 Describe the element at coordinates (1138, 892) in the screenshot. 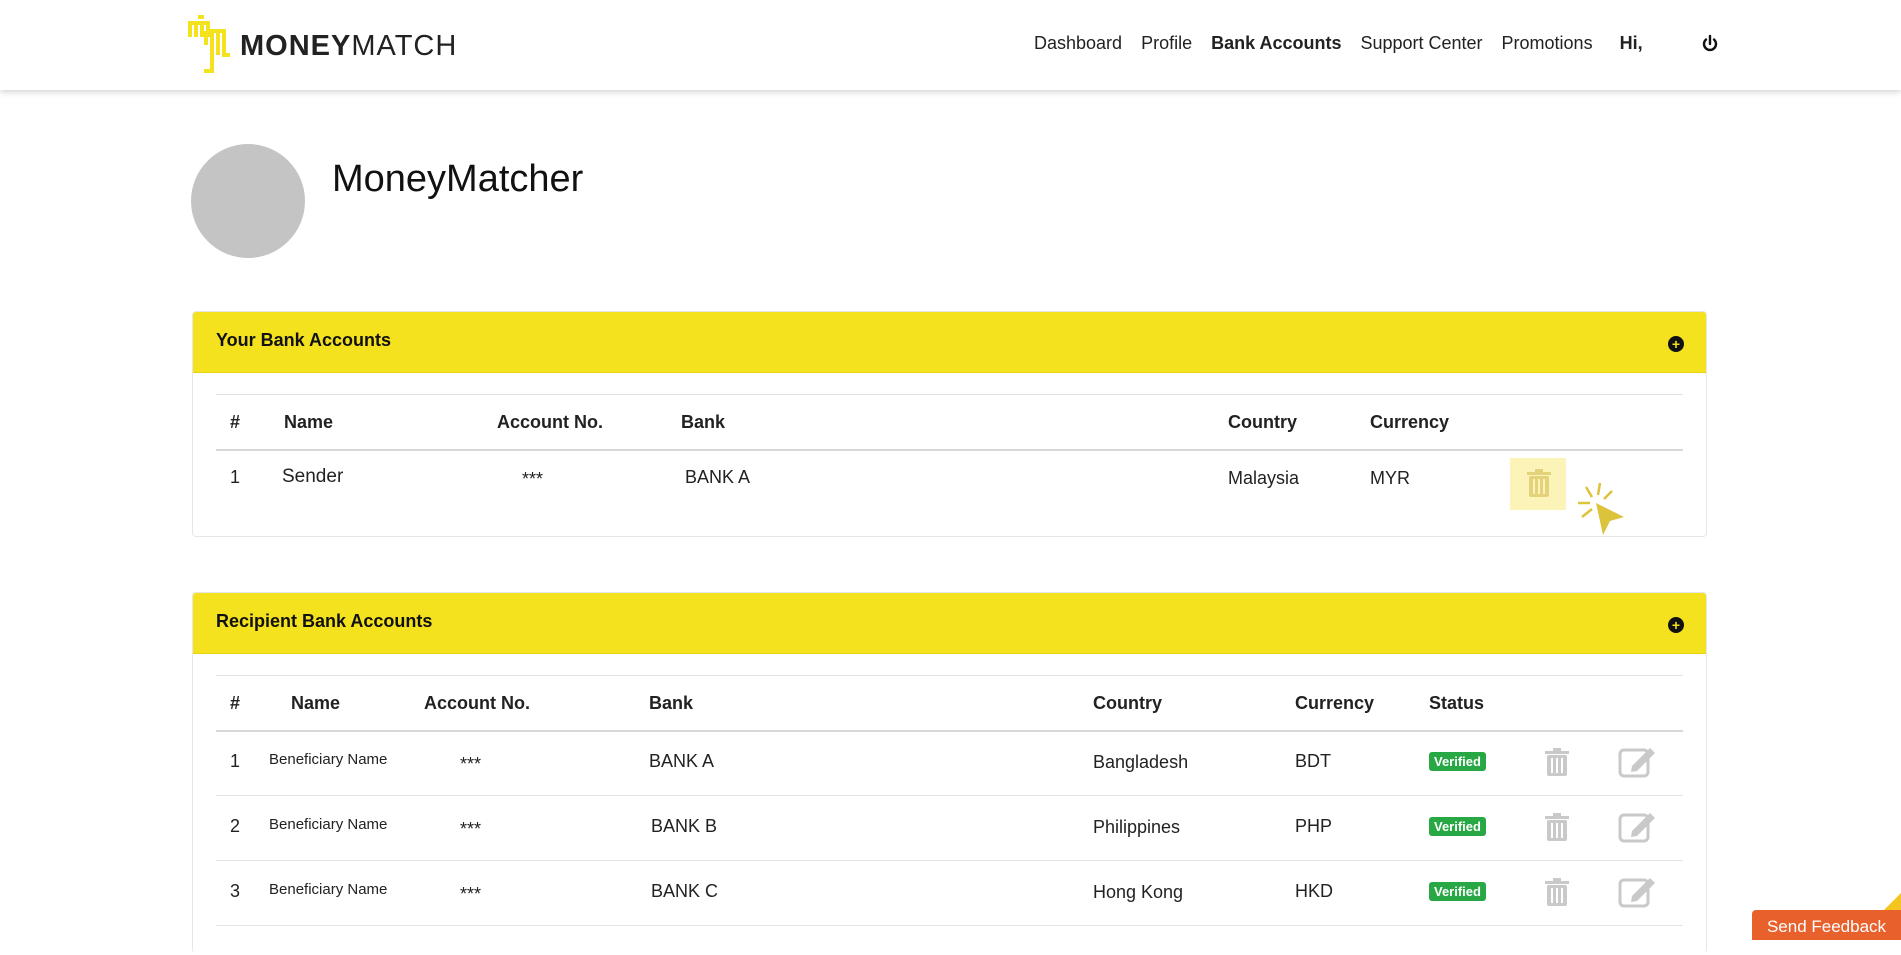

I see `row-country: Hong Kong` at that location.